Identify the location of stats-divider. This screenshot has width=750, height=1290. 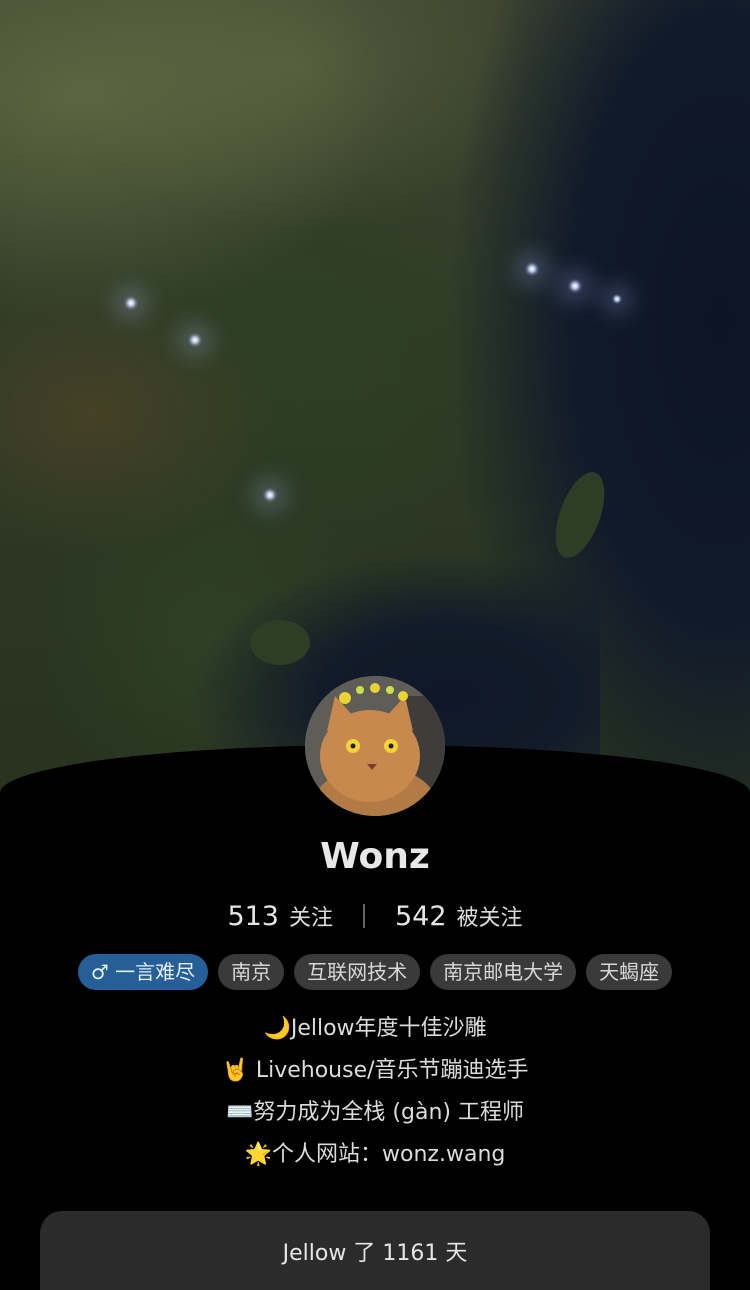
(364, 916).